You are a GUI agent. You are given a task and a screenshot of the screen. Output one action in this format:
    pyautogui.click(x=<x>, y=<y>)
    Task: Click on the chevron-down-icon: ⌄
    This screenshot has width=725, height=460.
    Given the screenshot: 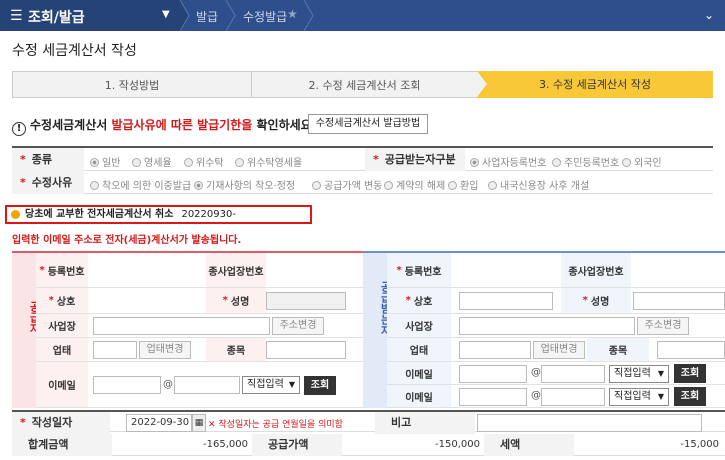 What is the action you would take?
    pyautogui.click(x=709, y=15)
    